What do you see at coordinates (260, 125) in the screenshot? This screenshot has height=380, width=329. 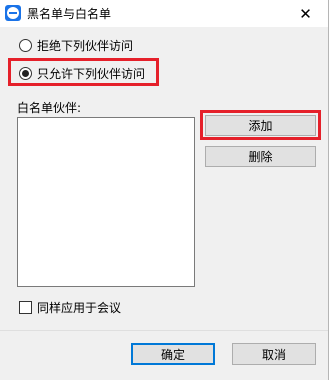 I see `add-button: 添加` at bounding box center [260, 125].